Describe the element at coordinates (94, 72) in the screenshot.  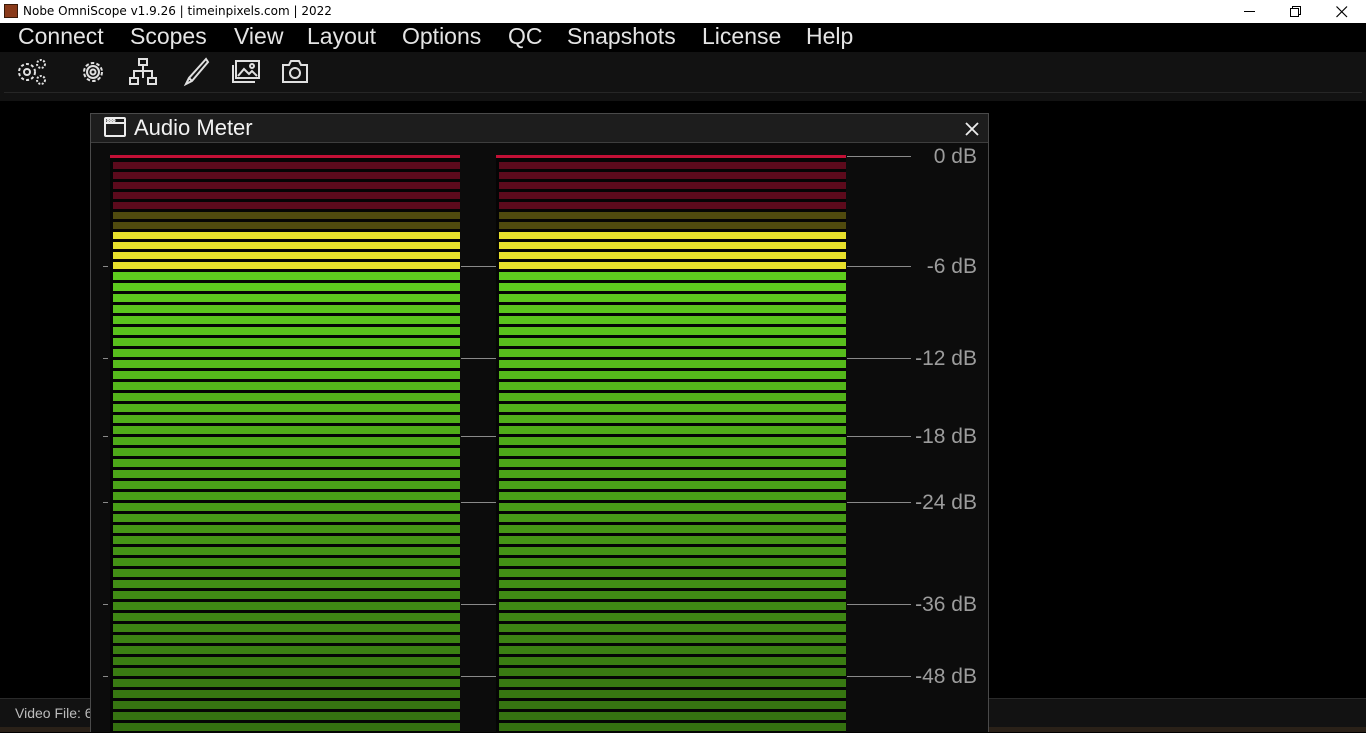
I see `settings-button` at that location.